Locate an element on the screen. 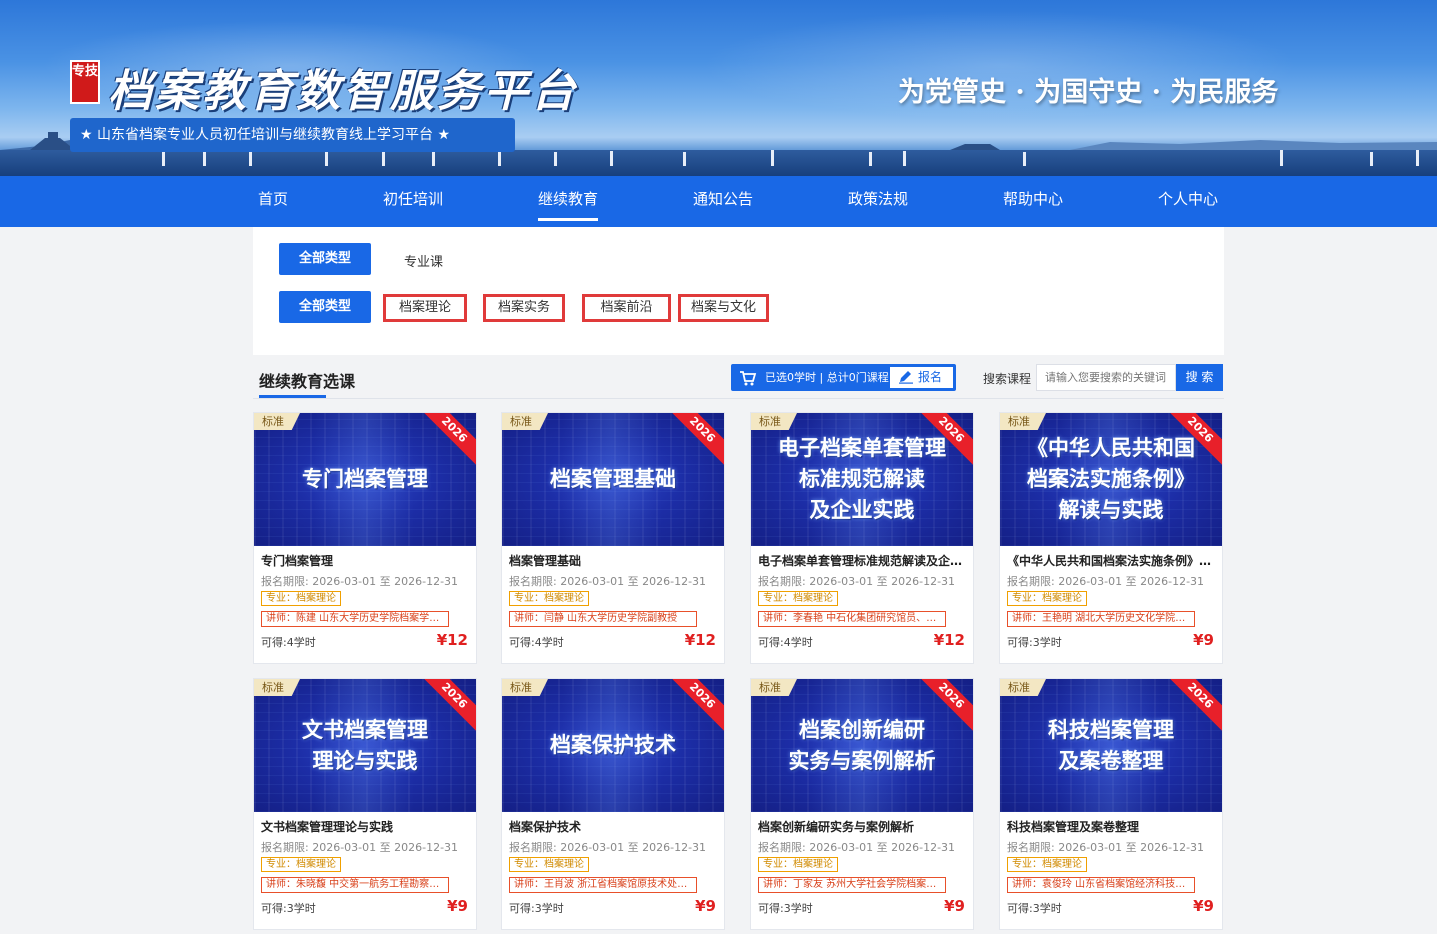 Image resolution: width=1437 pixels, height=934 pixels. cart-summary: 已选0学时 | 总计0门课程 报名 is located at coordinates (843, 377).